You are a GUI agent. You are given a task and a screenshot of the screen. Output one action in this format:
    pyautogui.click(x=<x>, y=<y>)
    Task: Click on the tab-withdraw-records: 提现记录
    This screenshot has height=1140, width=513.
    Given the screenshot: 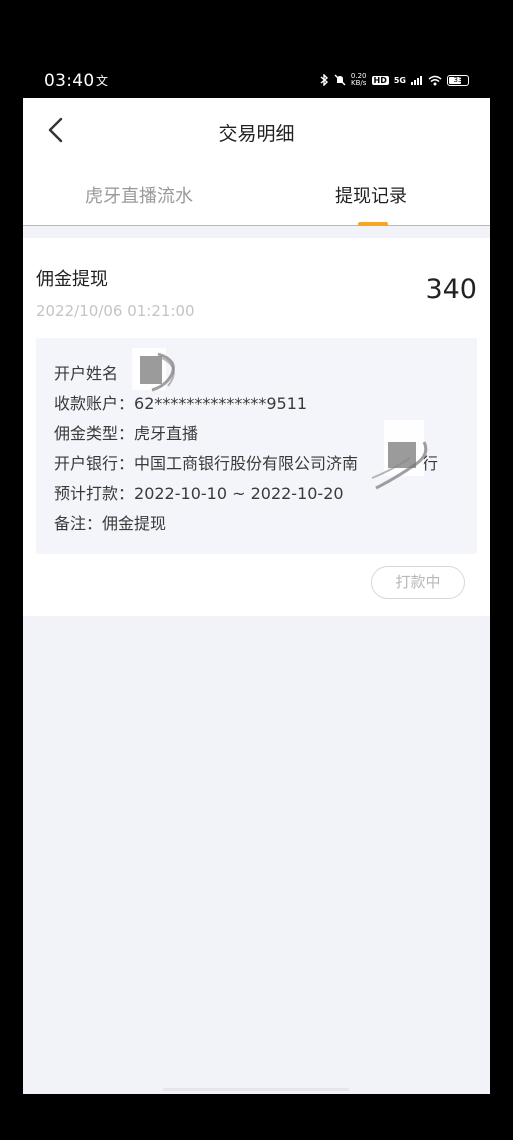 What is the action you would take?
    pyautogui.click(x=371, y=195)
    